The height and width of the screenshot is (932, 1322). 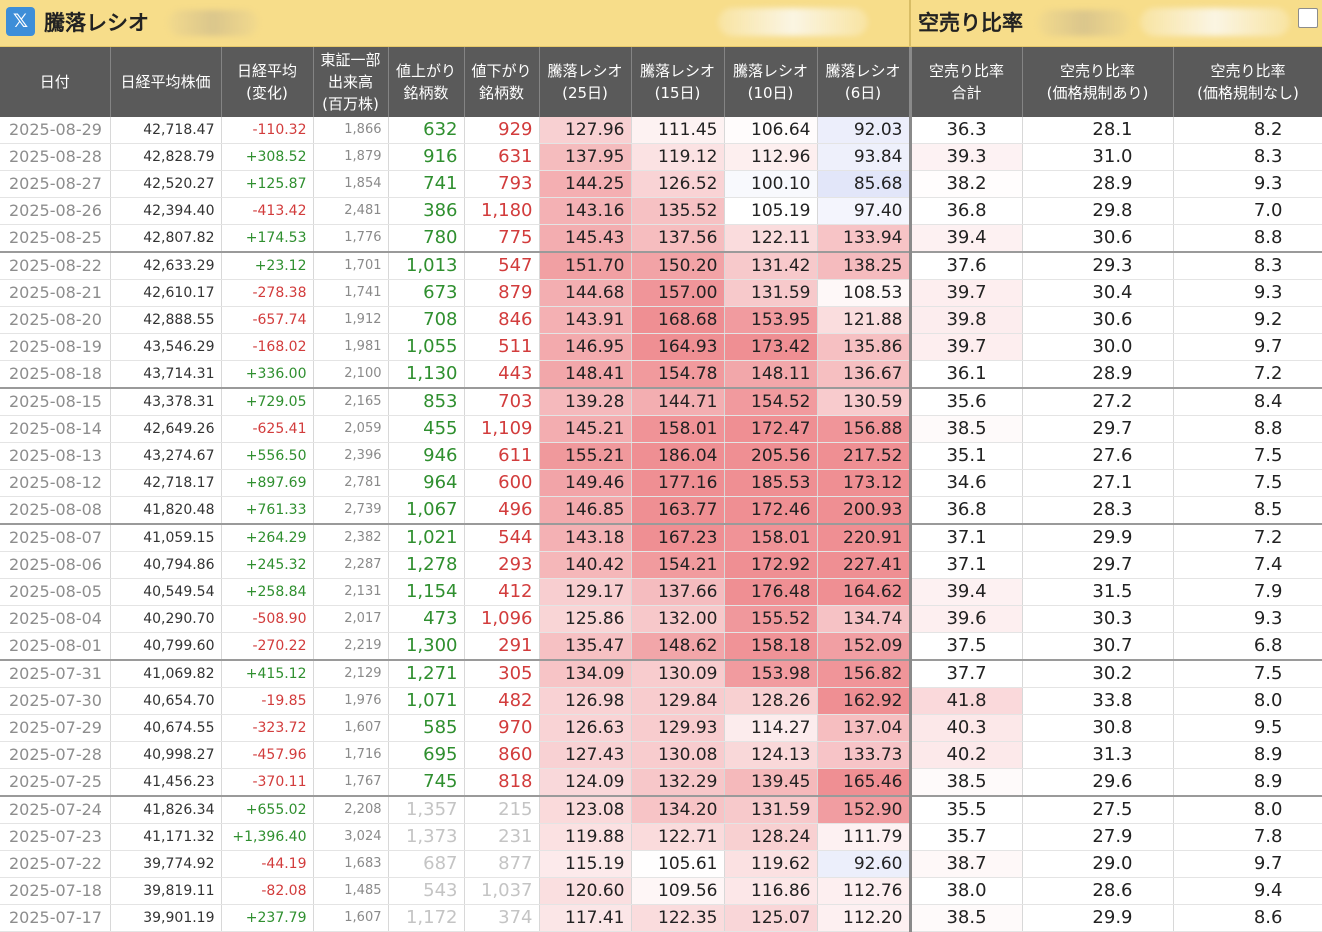 What do you see at coordinates (1247, 347) in the screenshot?
I see `short-unregulated-cell: 9.7` at bounding box center [1247, 347].